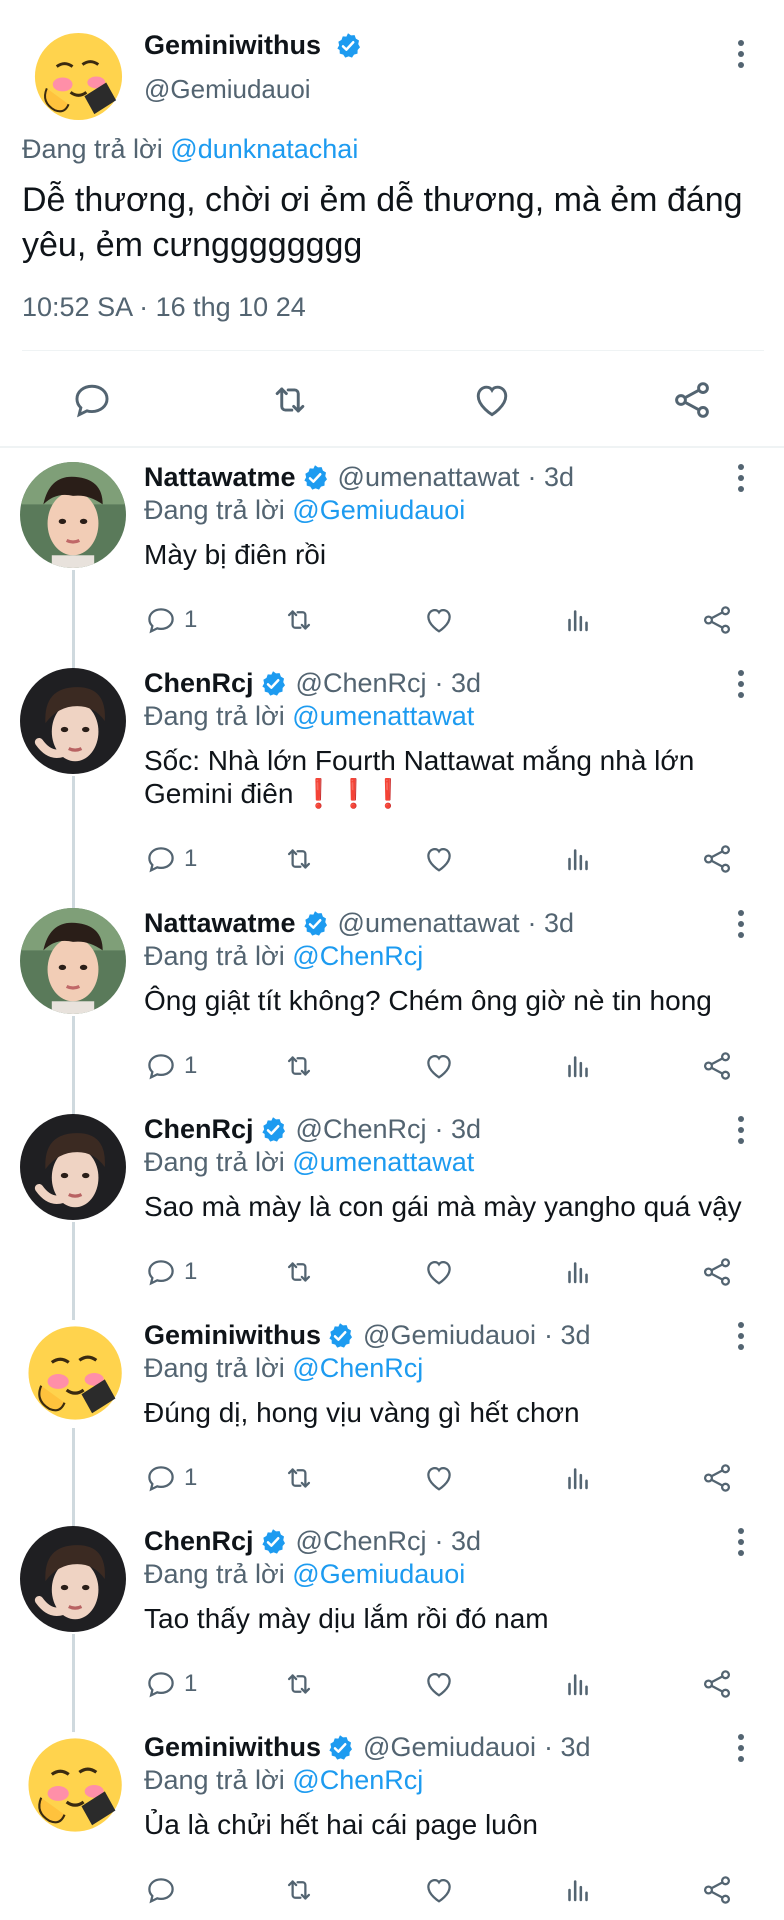 The image size is (784, 1920). Describe the element at coordinates (378, 1574) in the screenshot. I see `reply-to-link: @Gemiudauoi` at that location.